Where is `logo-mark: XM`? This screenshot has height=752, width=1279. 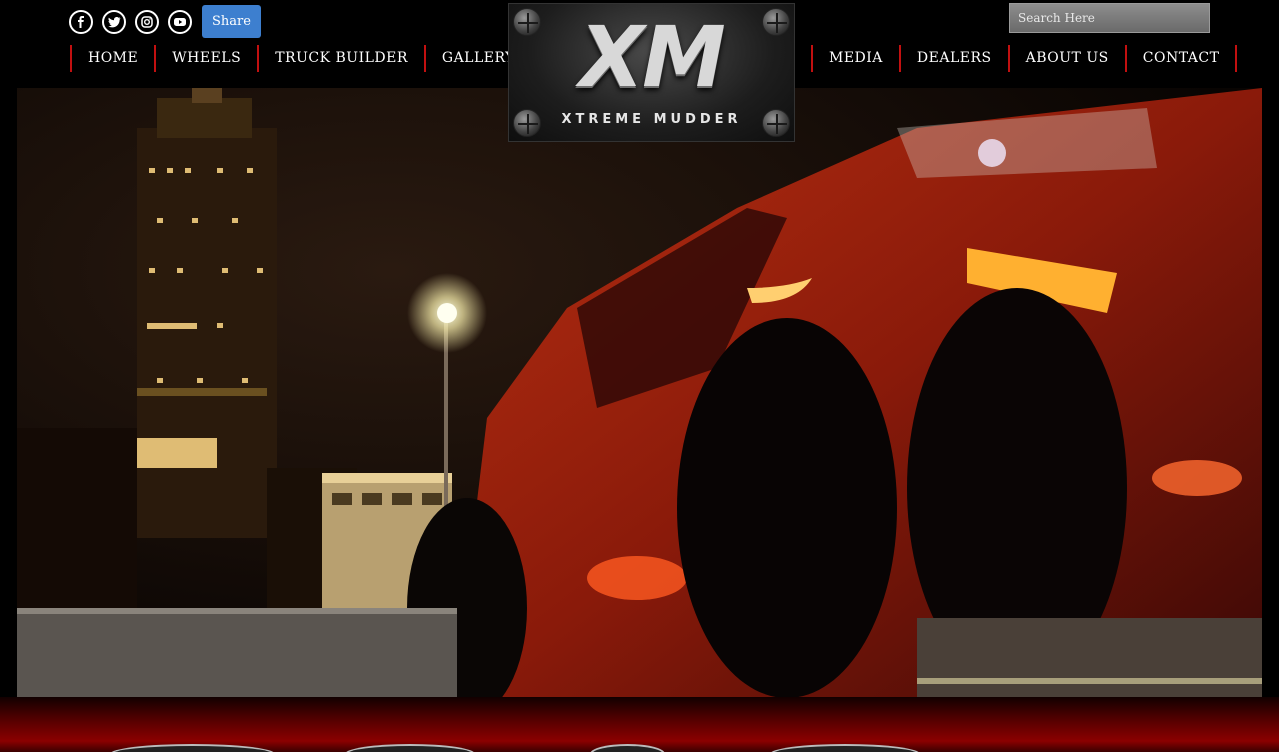
logo-mark: XM is located at coordinates (652, 57).